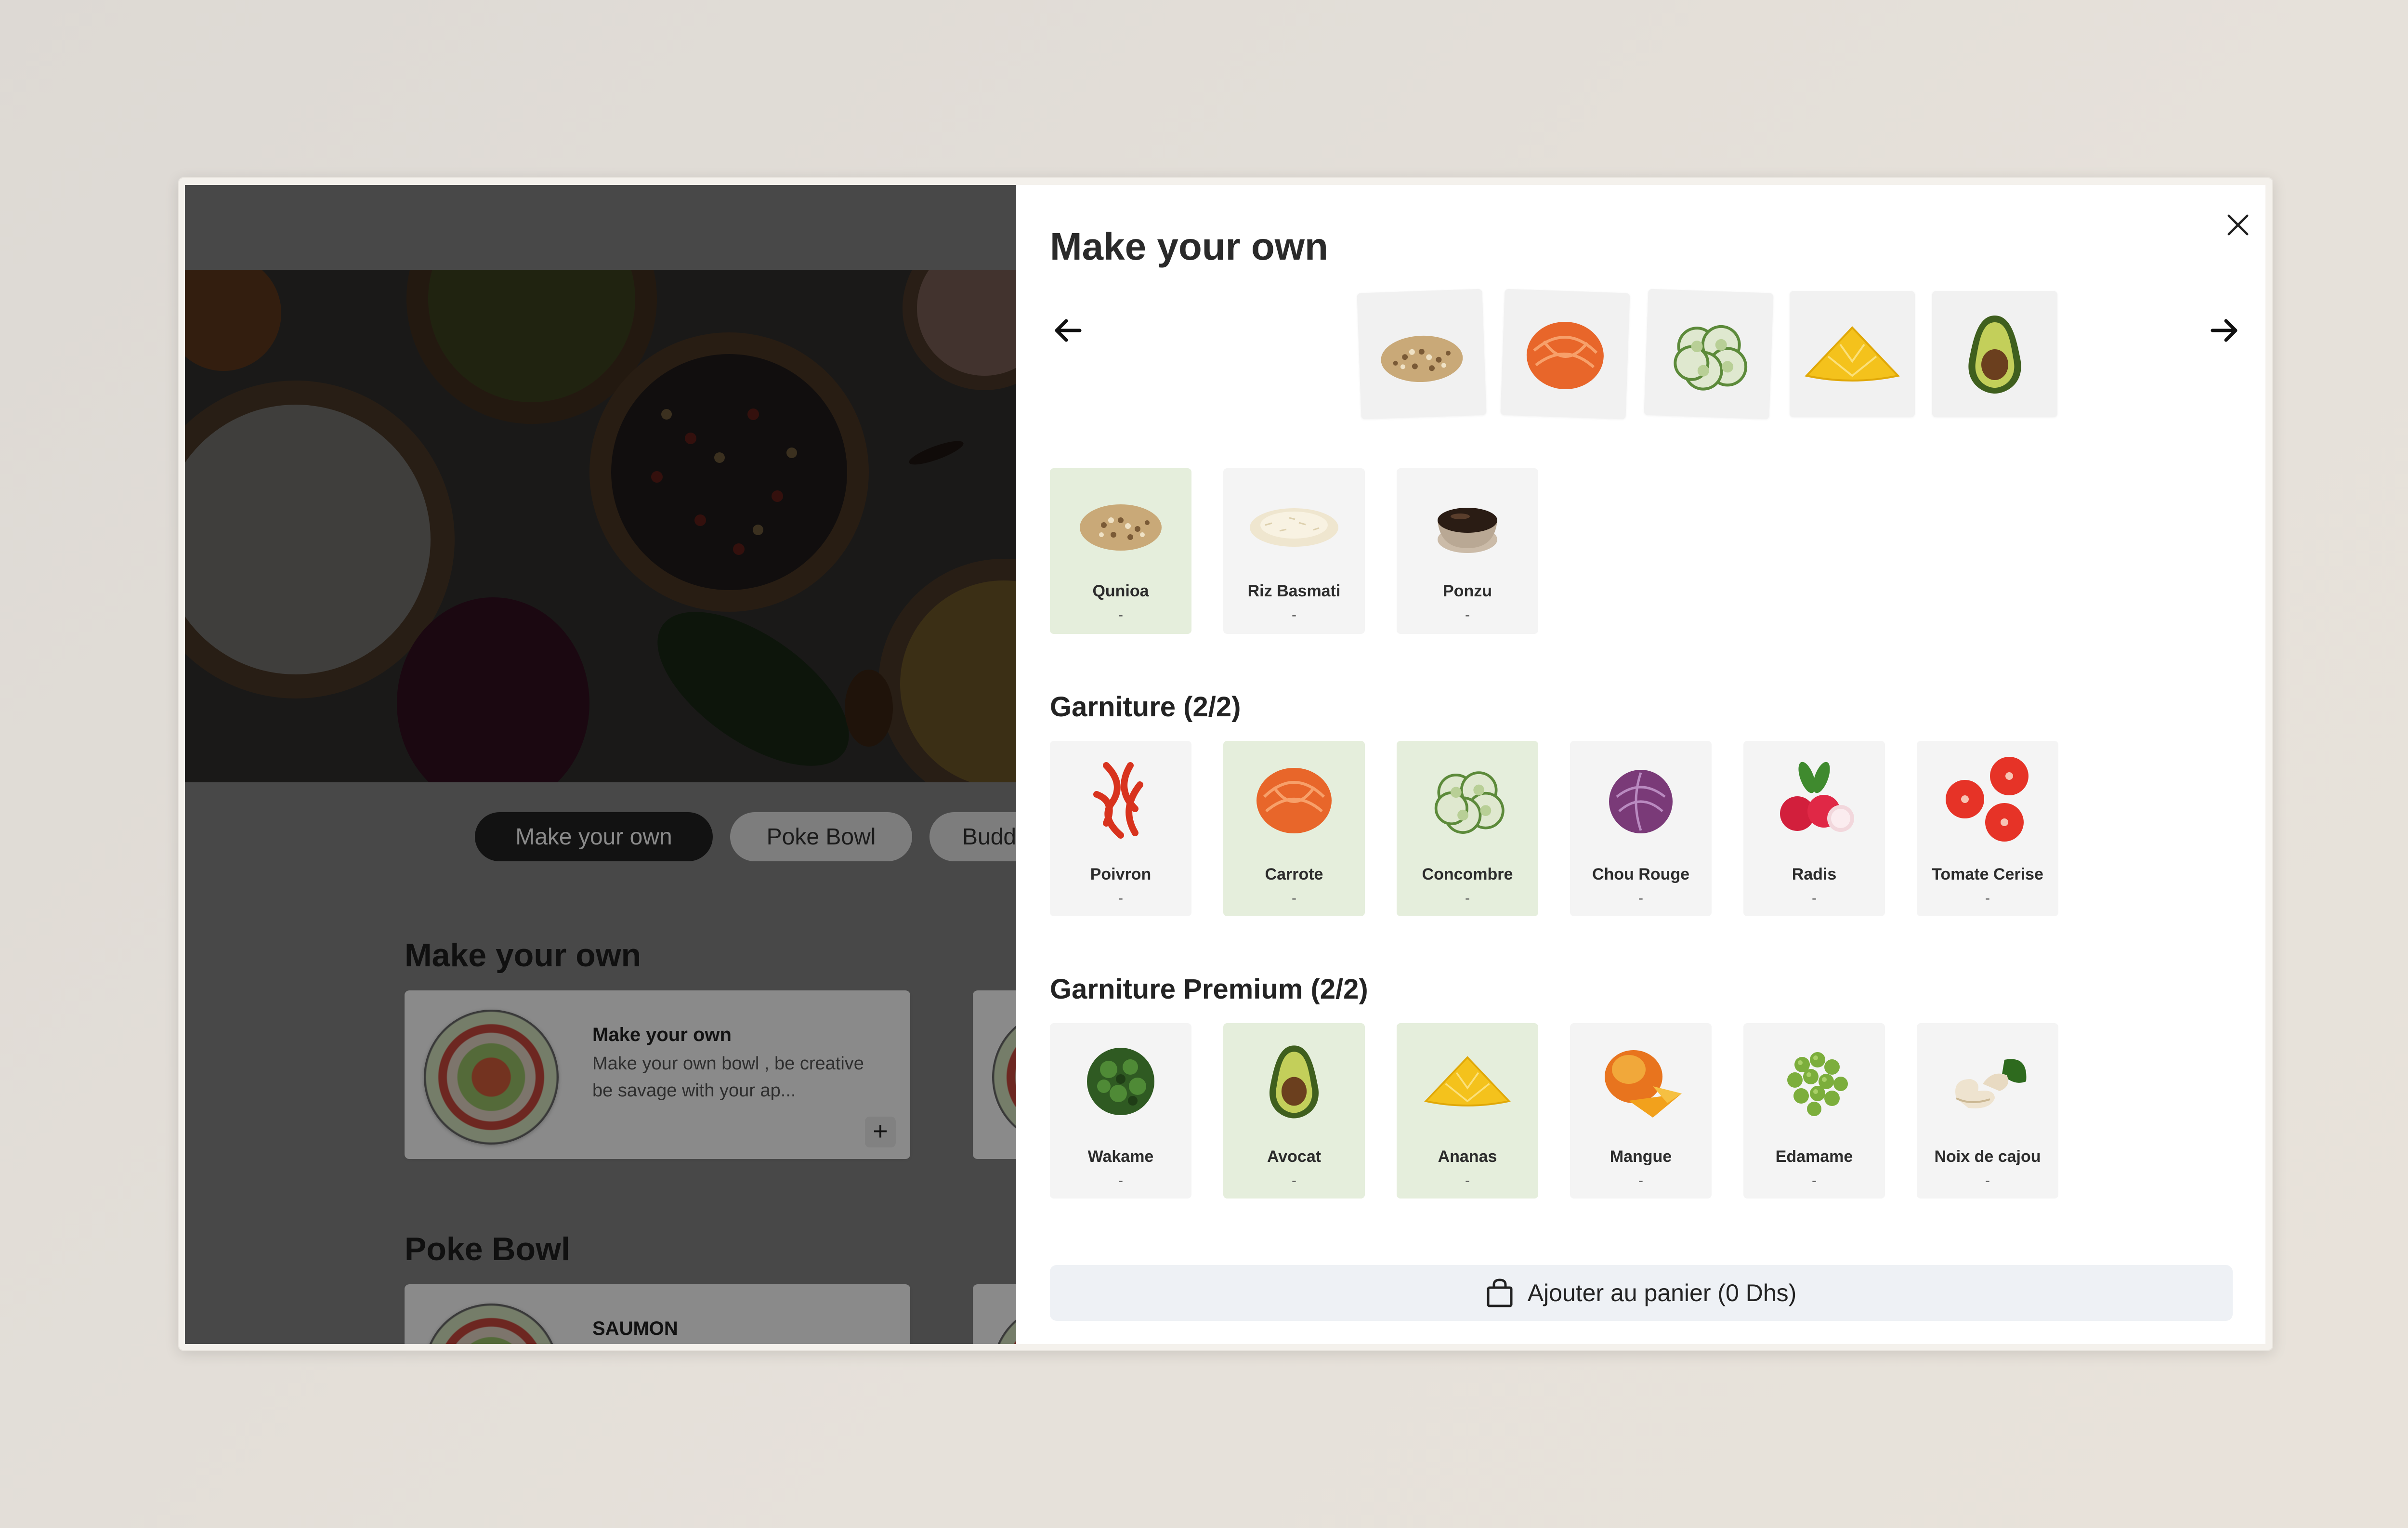 This screenshot has height=1528, width=2408. I want to click on ingredient-radis: Radis -, so click(1814, 828).